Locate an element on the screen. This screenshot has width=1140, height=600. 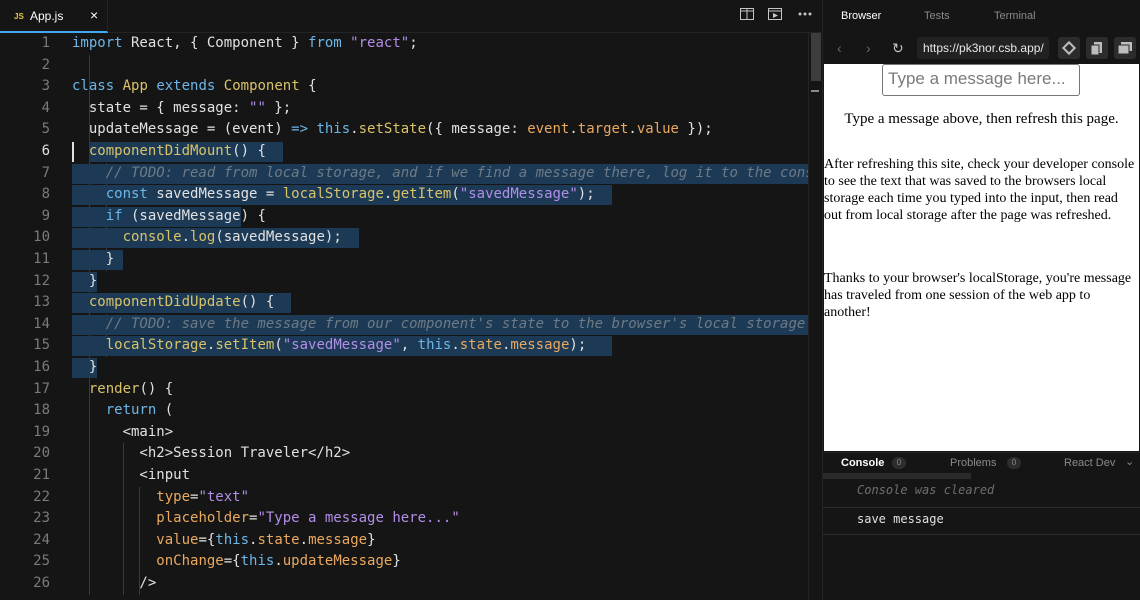
console-cleared-text: Console was cleared is located at coordinates (926, 490).